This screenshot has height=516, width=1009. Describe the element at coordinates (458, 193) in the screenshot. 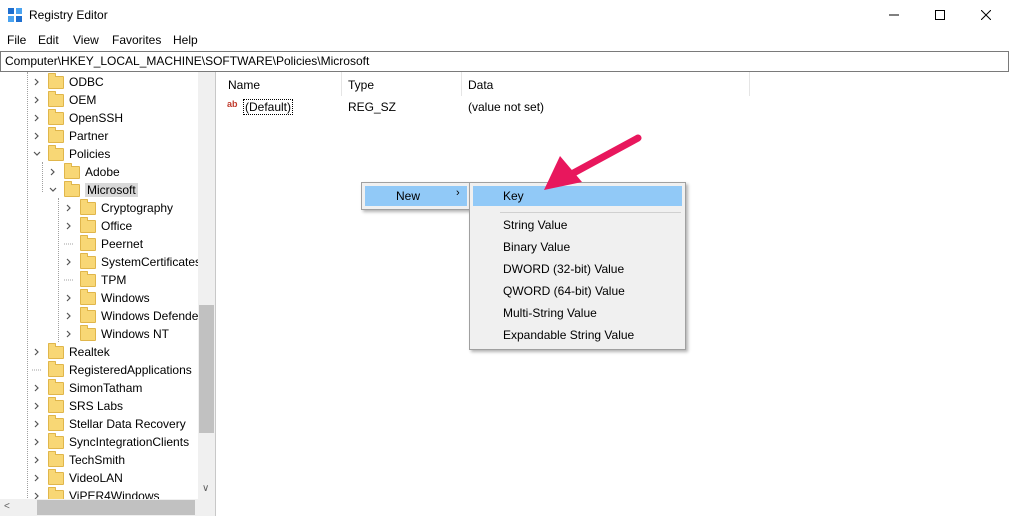

I see `chevron-right-icon: ›` at that location.